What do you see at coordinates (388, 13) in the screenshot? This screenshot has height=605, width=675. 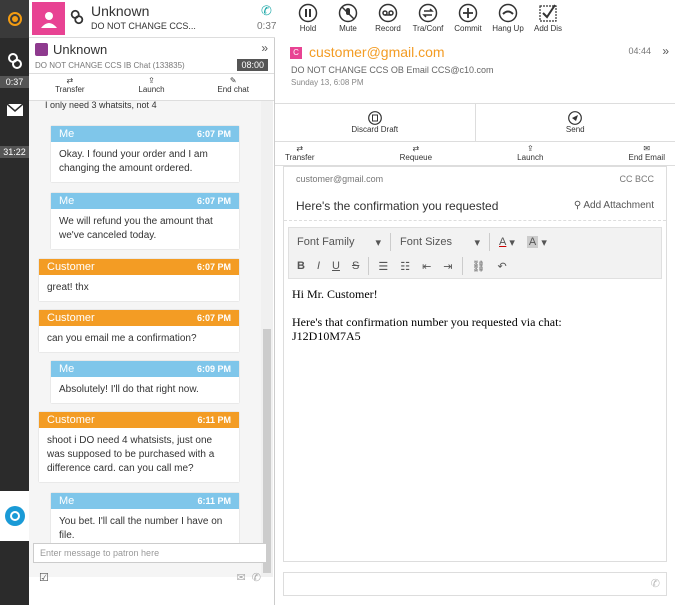 I see `record-icon` at bounding box center [388, 13].